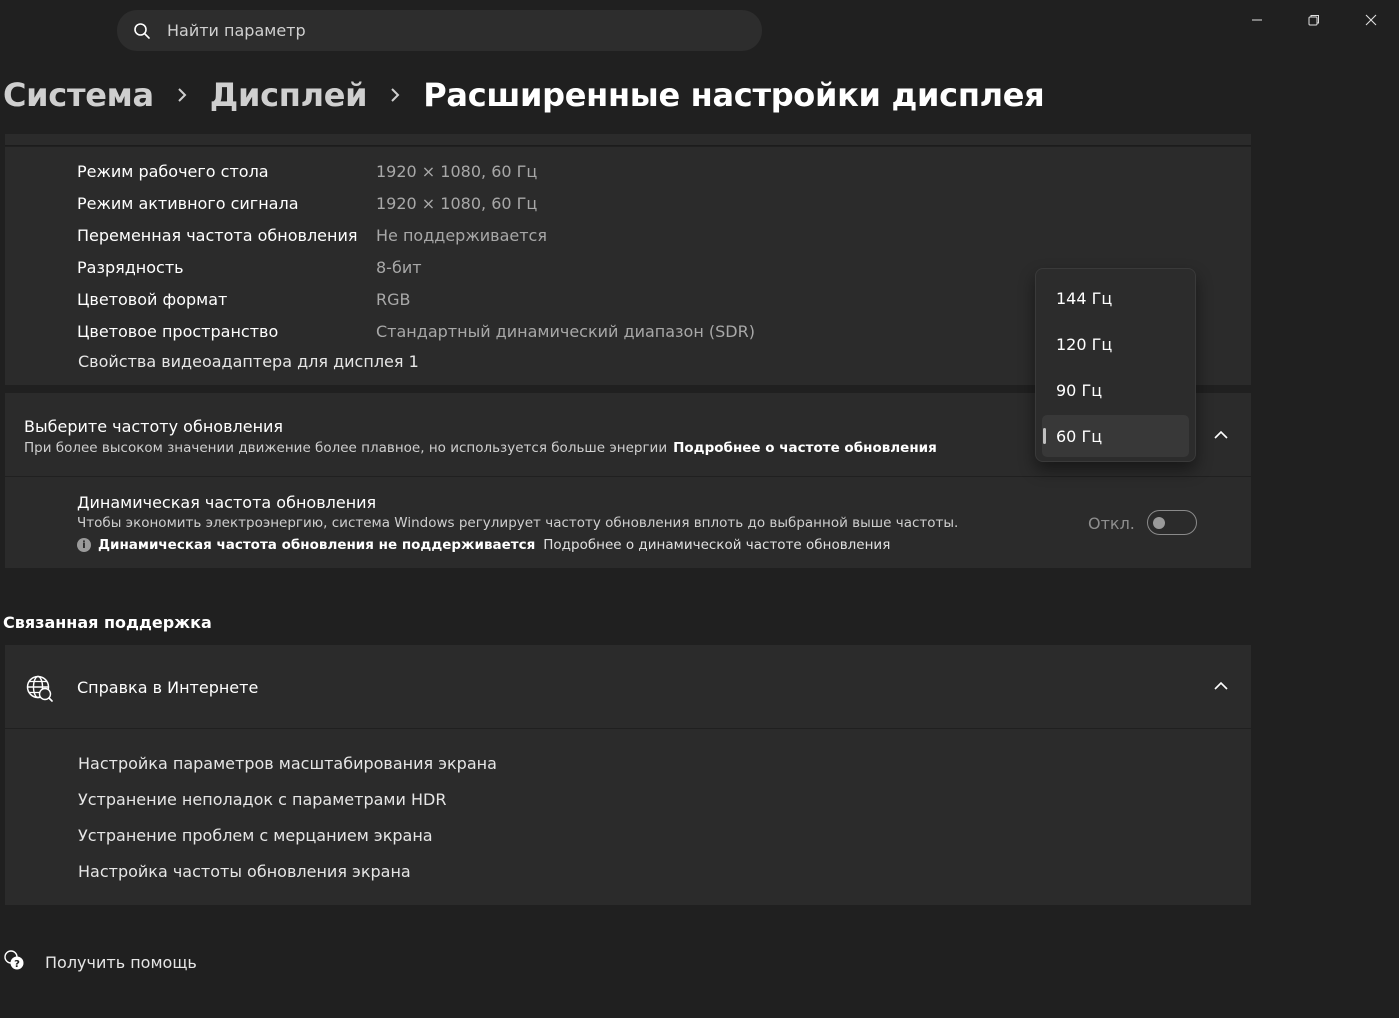  I want to click on refresh-rate-learn-more-link: Подробнее о частоте обновления, so click(805, 448).